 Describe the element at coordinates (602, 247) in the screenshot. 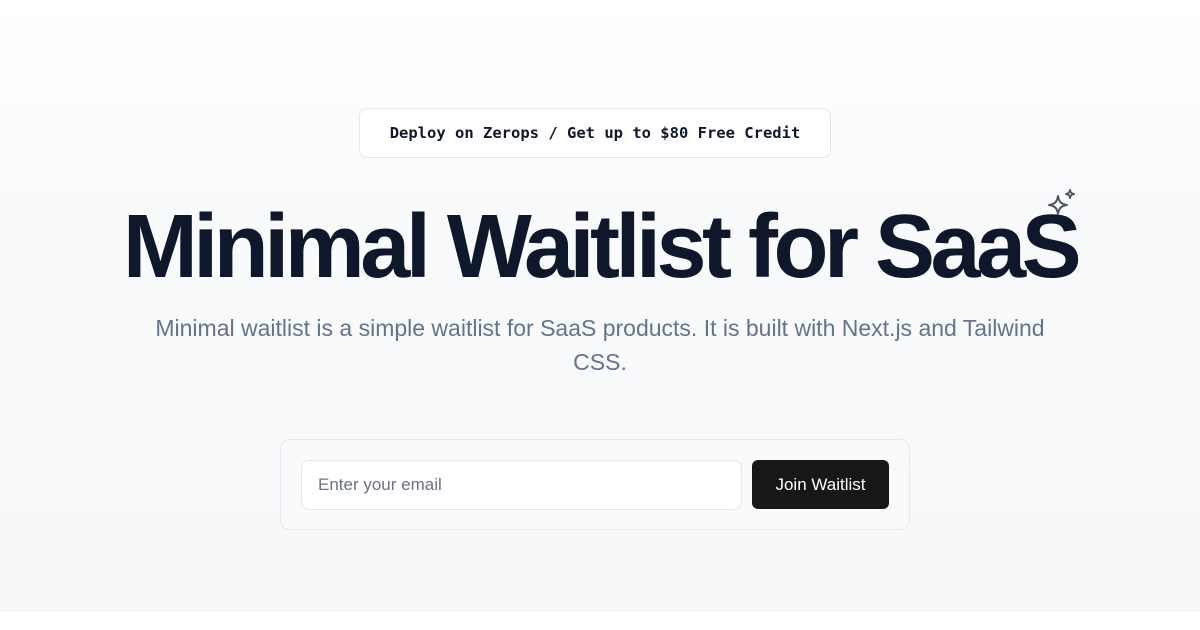

I see `page-title: Minimal Waitlist for SaaS` at that location.